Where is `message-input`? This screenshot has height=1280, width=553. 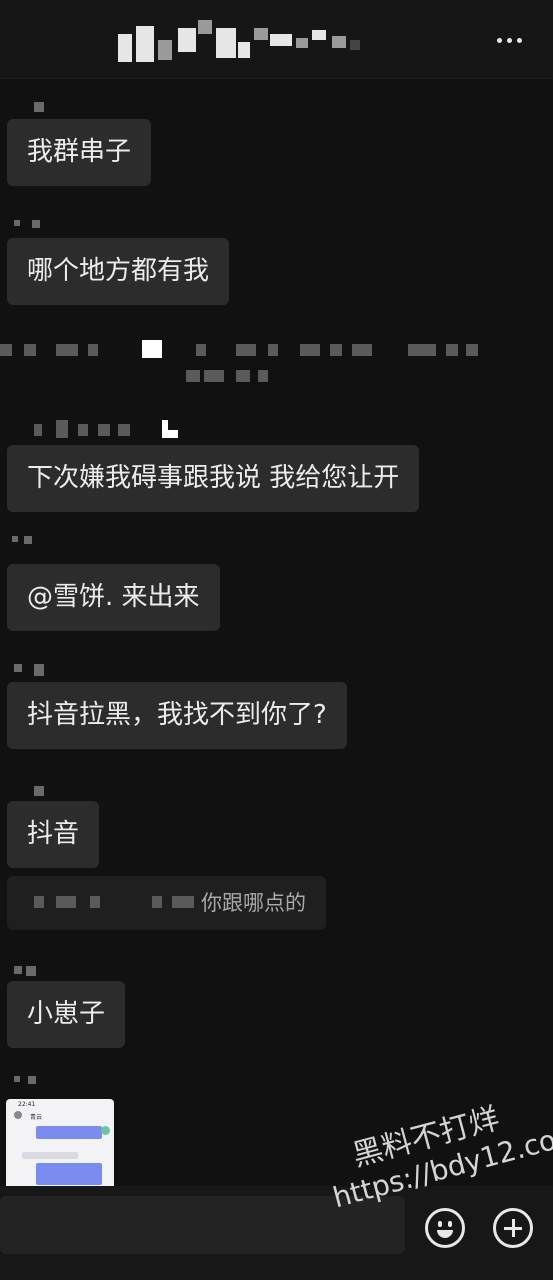 message-input is located at coordinates (202, 1225).